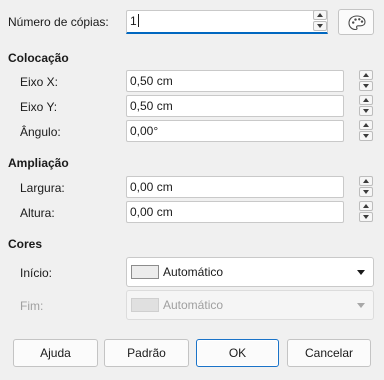  Describe the element at coordinates (39, 107) in the screenshot. I see `y-axis-label: Eixo Y:` at that location.